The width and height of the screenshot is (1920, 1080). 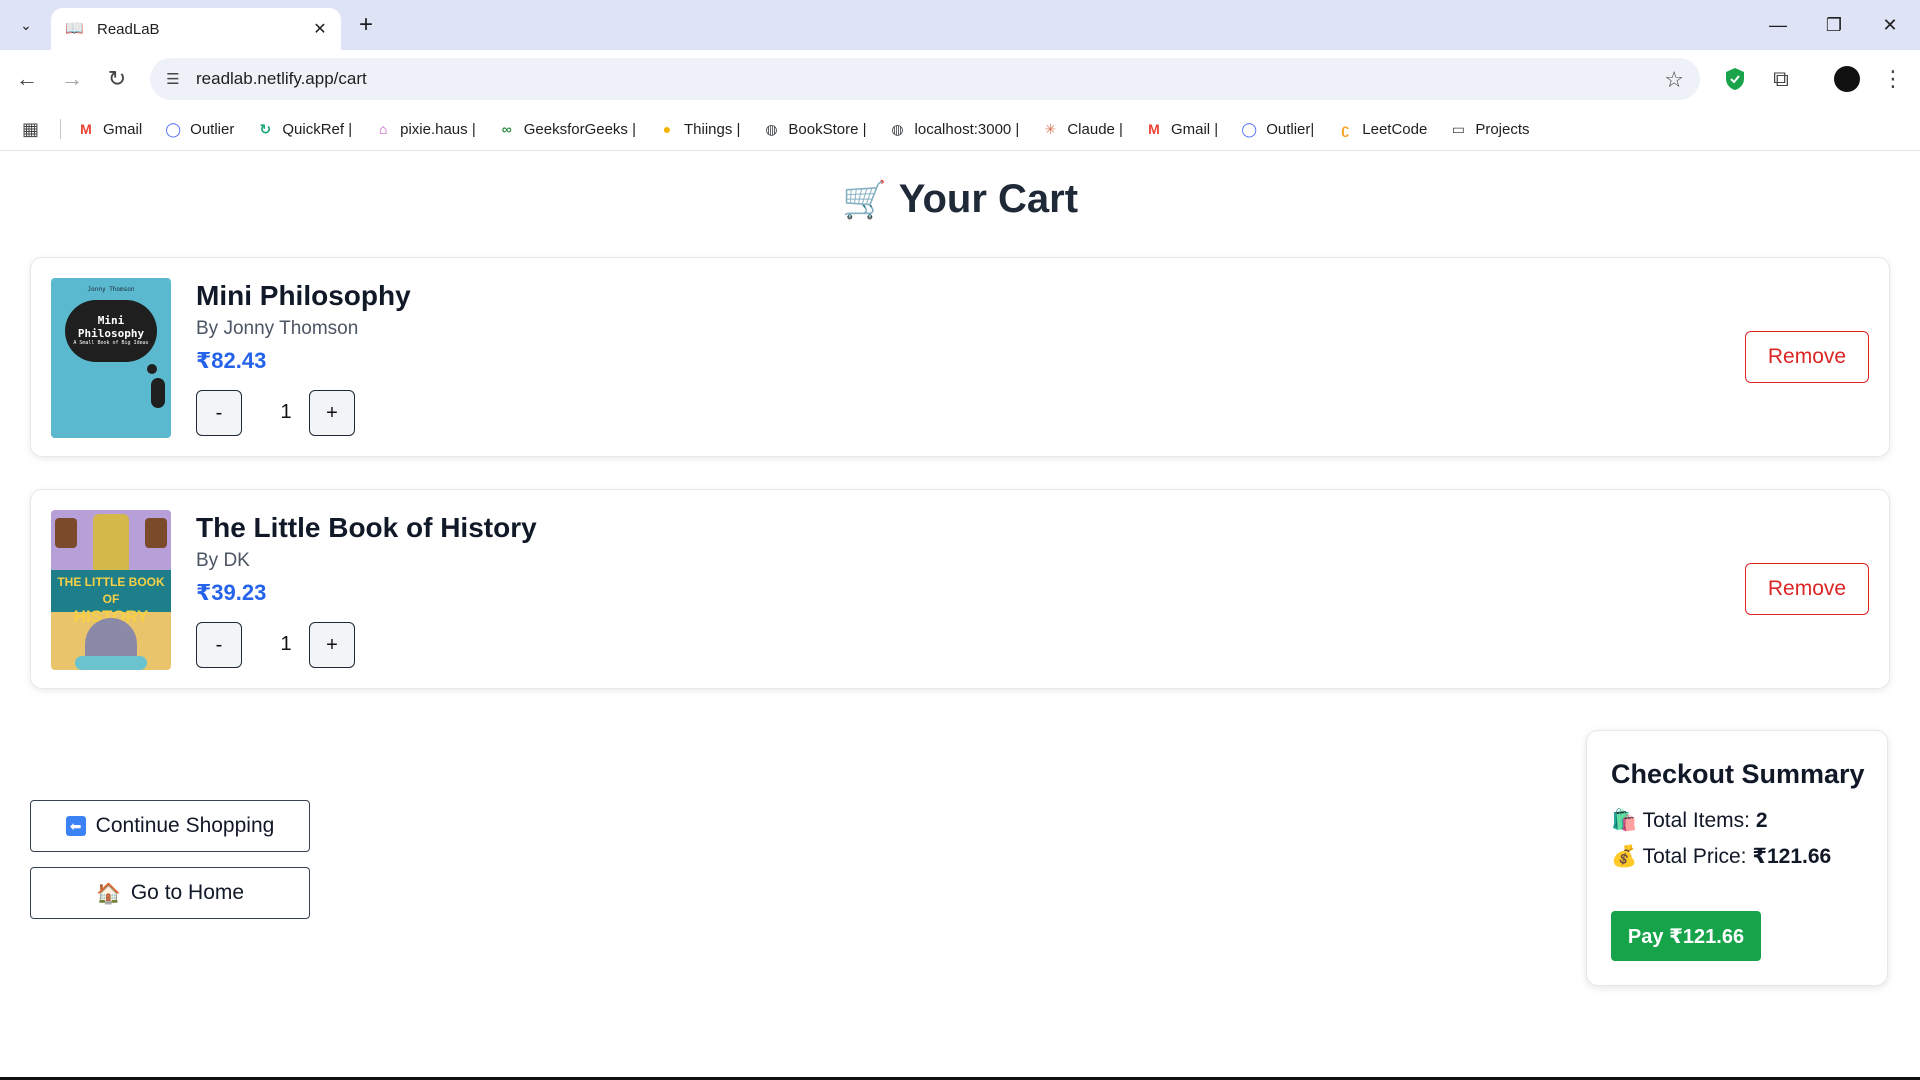 What do you see at coordinates (1502, 129) in the screenshot?
I see `bookmark-label: Projects` at bounding box center [1502, 129].